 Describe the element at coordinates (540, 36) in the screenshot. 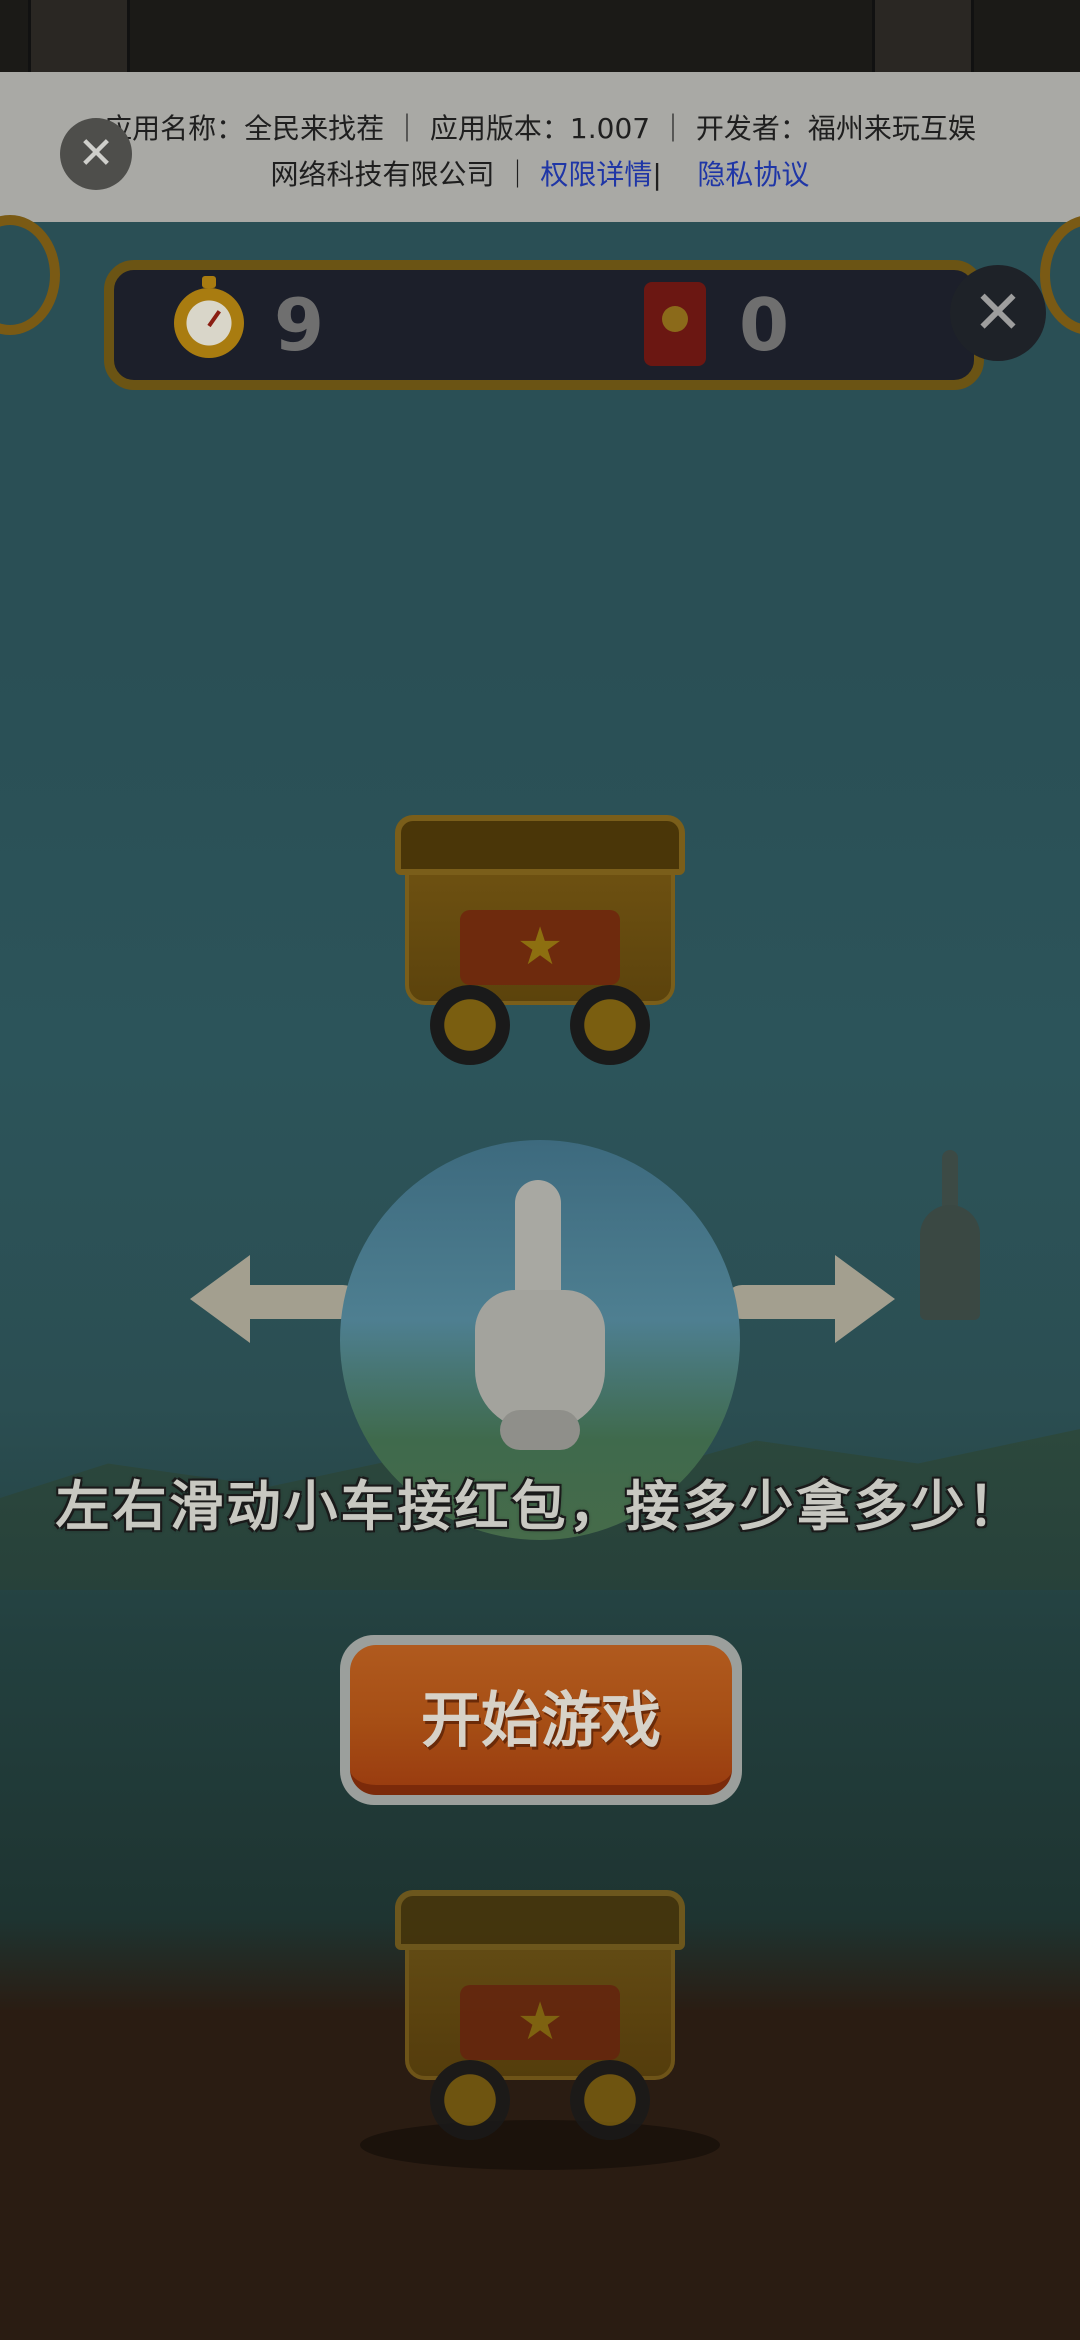

I see `top-decor-strip` at that location.